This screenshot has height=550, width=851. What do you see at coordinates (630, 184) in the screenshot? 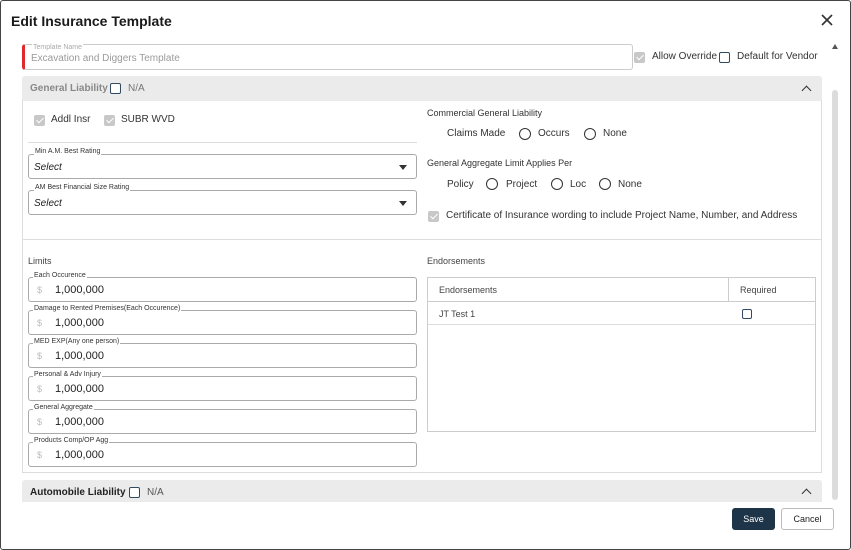
I see `aggregate-none-label: None` at bounding box center [630, 184].